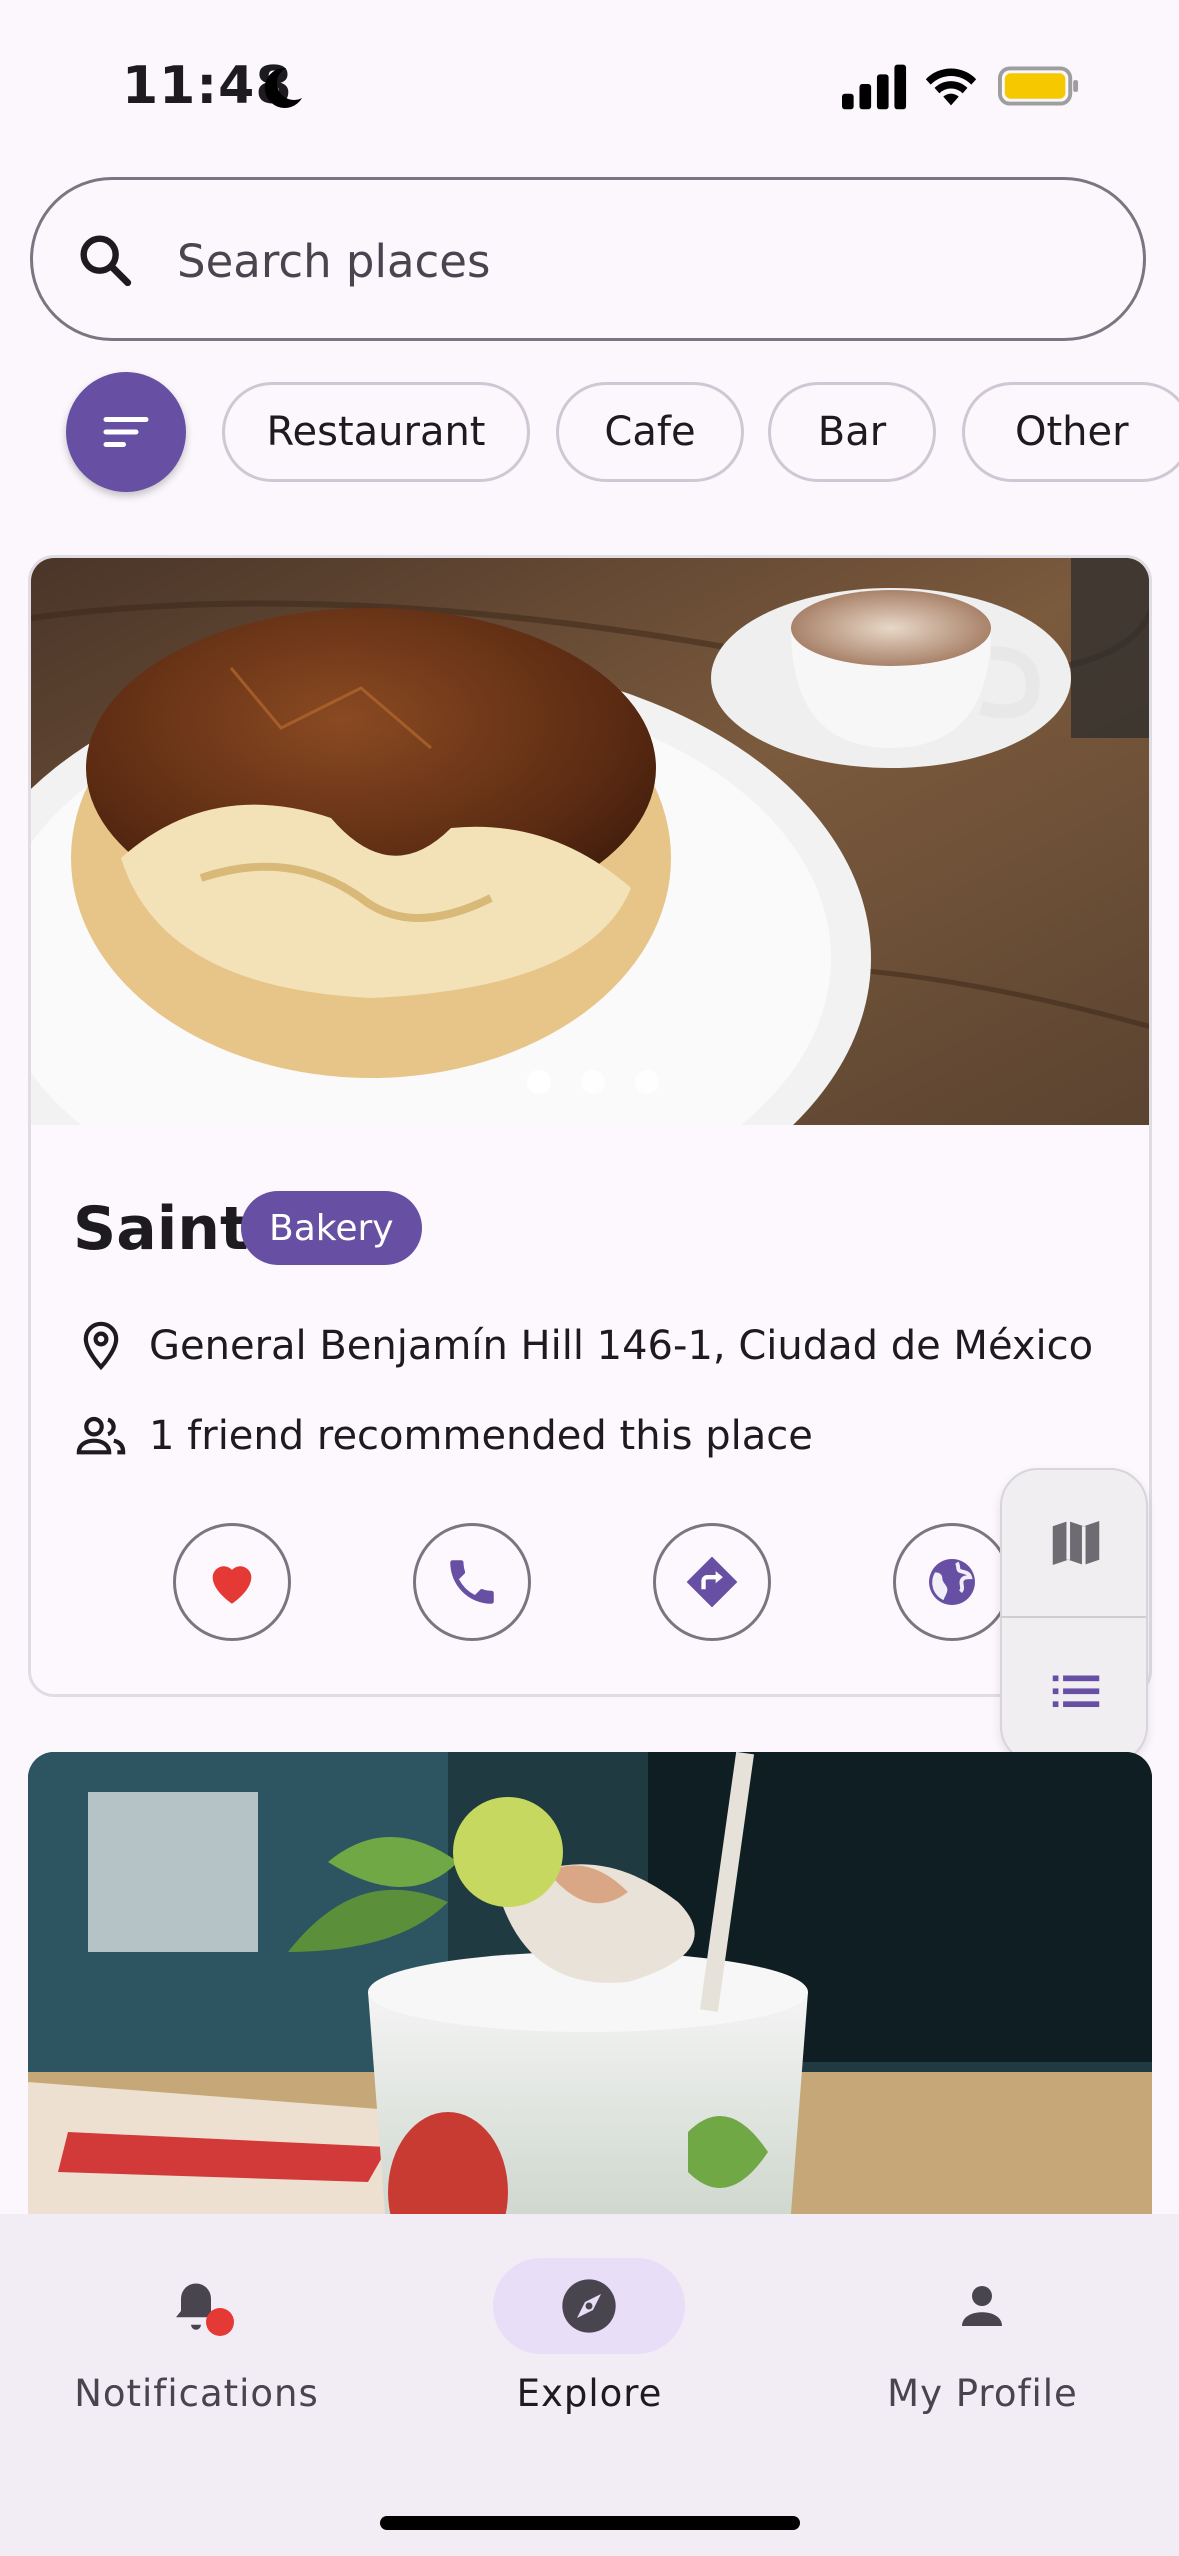 This screenshot has height=2556, width=1179. I want to click on nav-notifications: Notifications, so click(196, 2334).